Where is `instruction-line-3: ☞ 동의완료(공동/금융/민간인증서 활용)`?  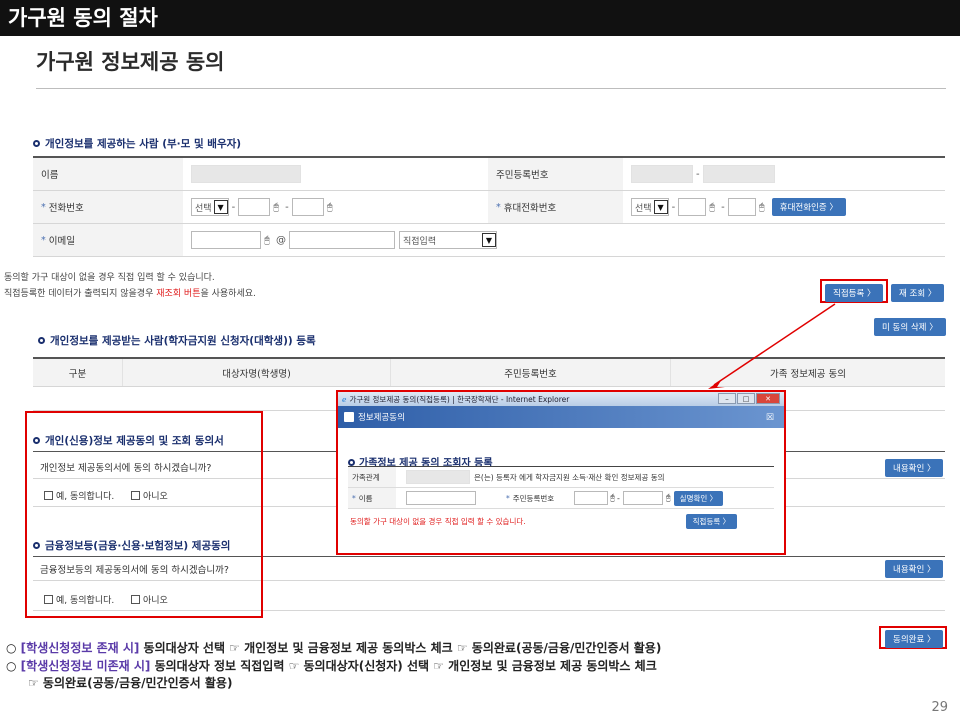 instruction-line-3: ☞ 동의완료(공동/금융/민간인증서 활용) is located at coordinates (130, 683).